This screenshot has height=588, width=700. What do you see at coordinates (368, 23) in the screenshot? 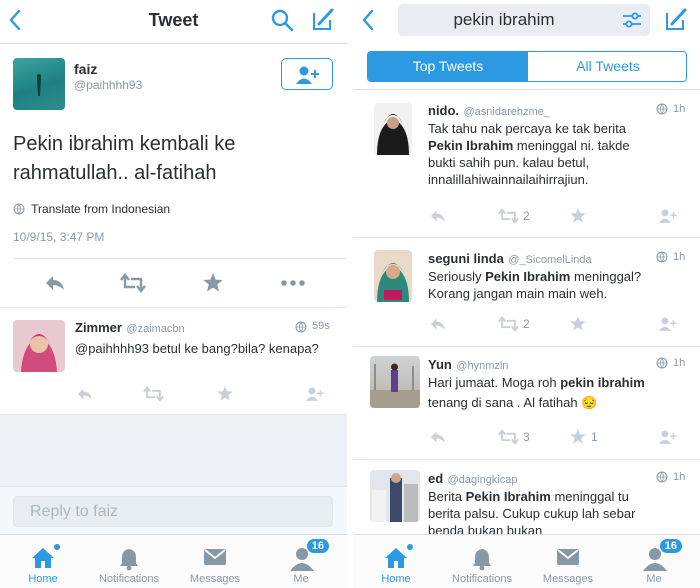
I see `back-chevron-icon` at bounding box center [368, 23].